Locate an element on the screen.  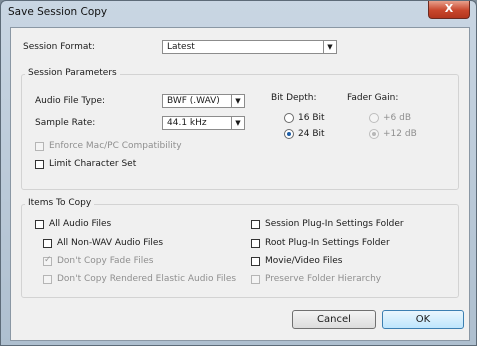
sample-rate-select: 44.1 kHz ▼ is located at coordinates (203, 123).